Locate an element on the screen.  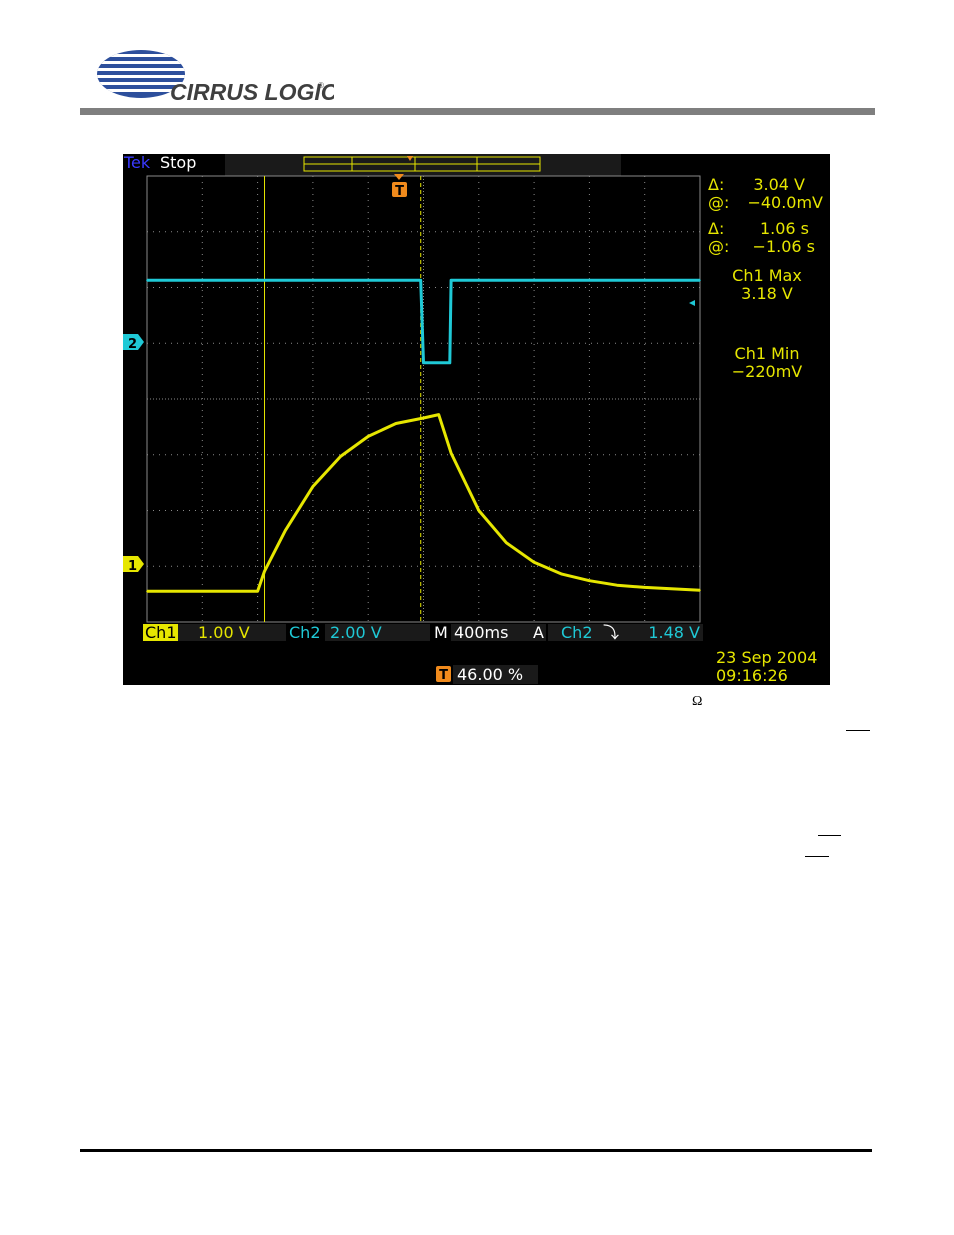
trigger-position-arrow is located at coordinates (399, 177).